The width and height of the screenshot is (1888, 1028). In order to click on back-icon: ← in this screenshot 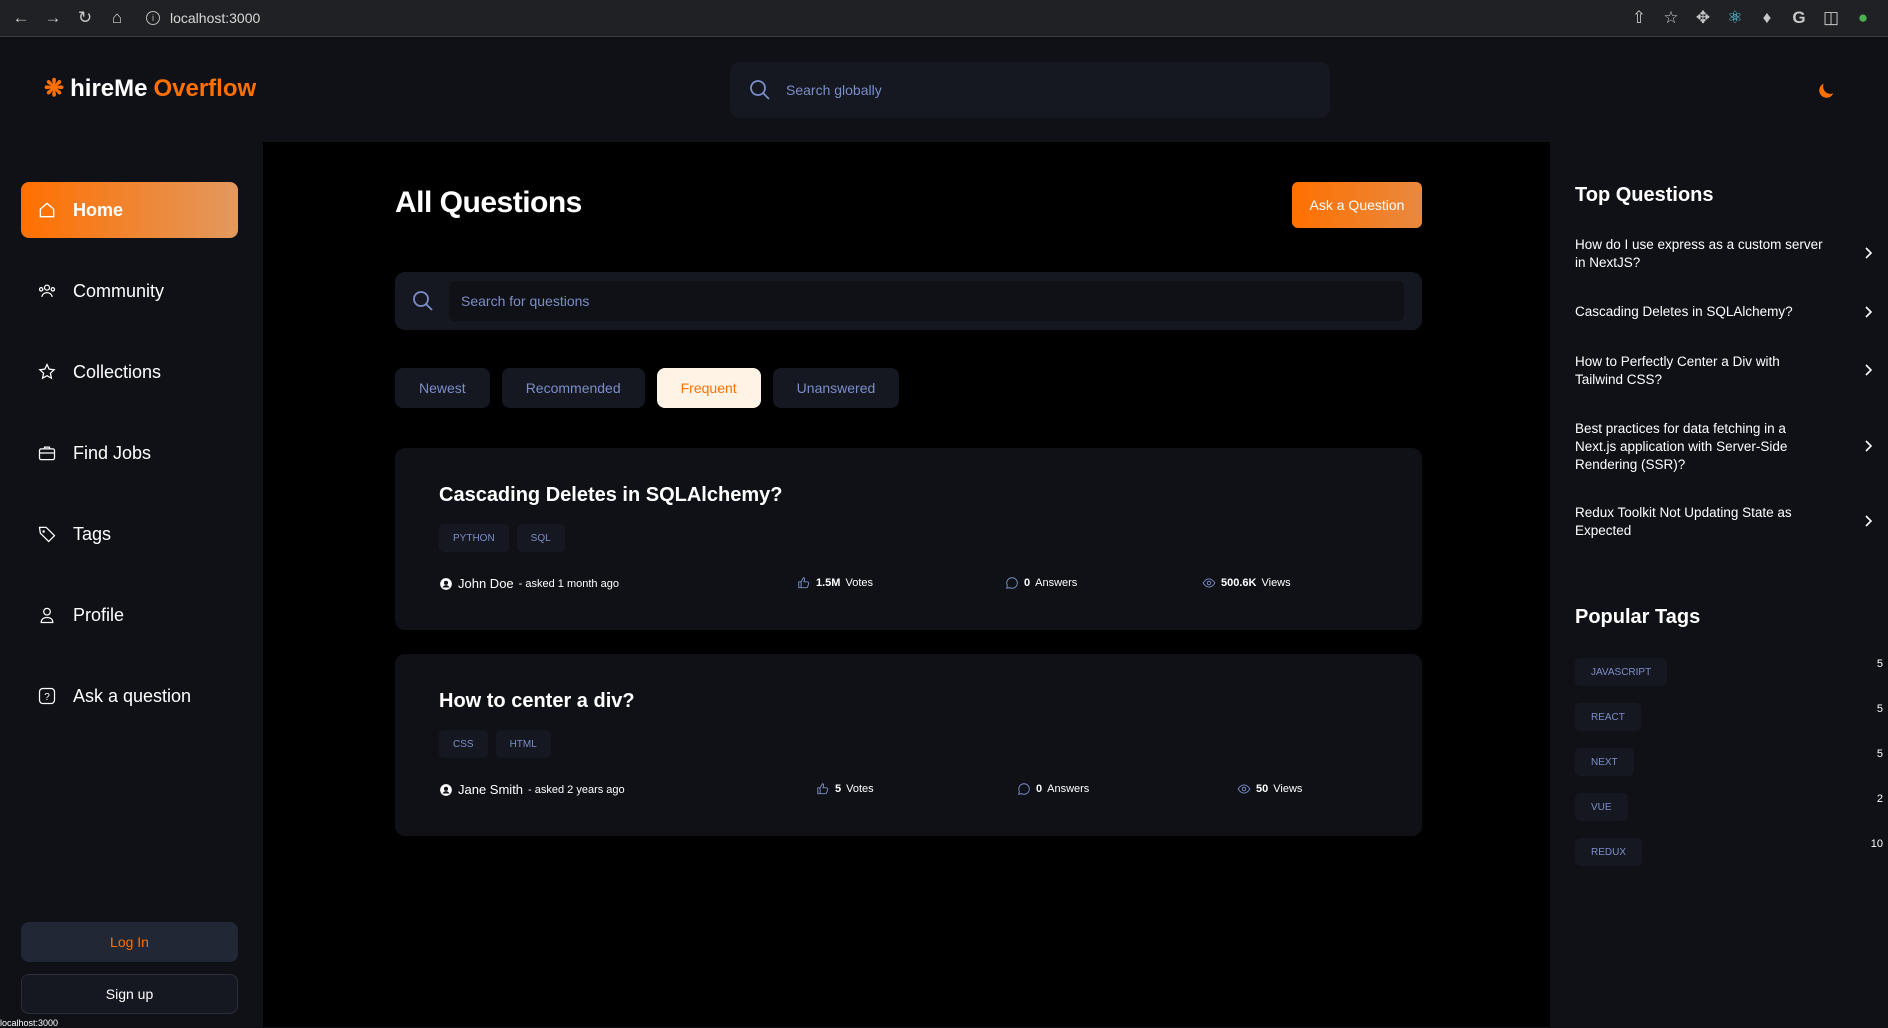, I will do `click(21, 18)`.